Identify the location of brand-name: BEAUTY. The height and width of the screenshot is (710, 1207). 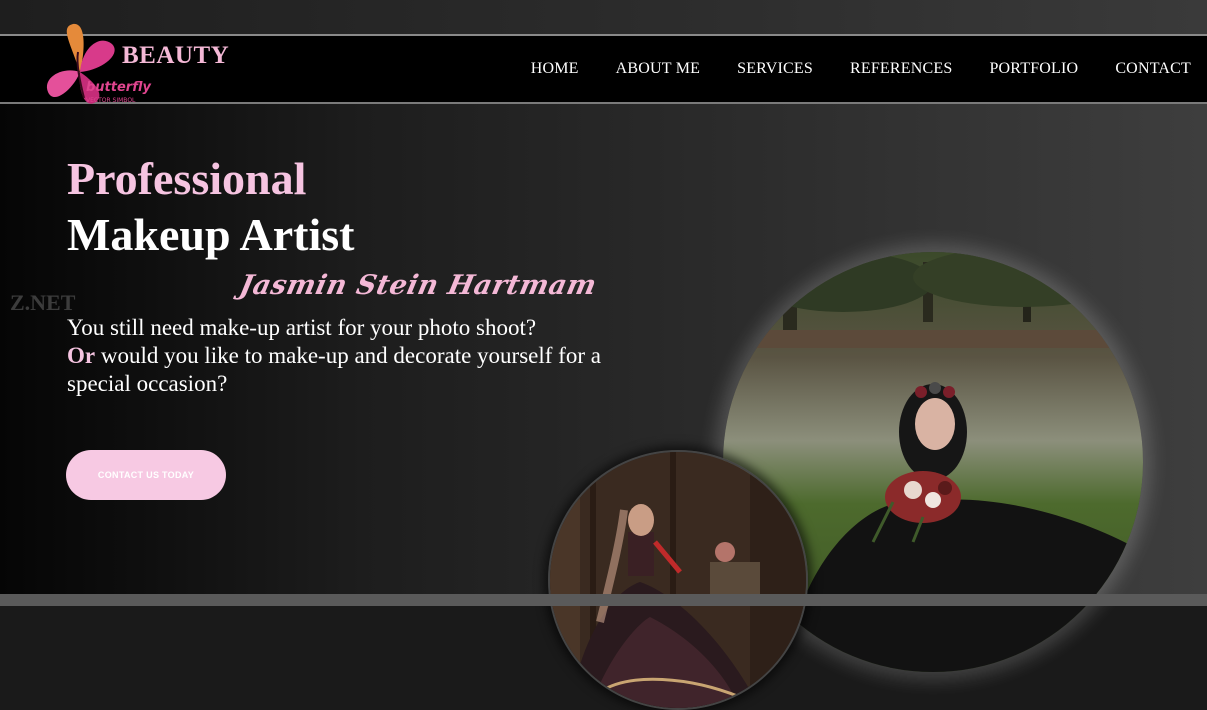
(176, 55).